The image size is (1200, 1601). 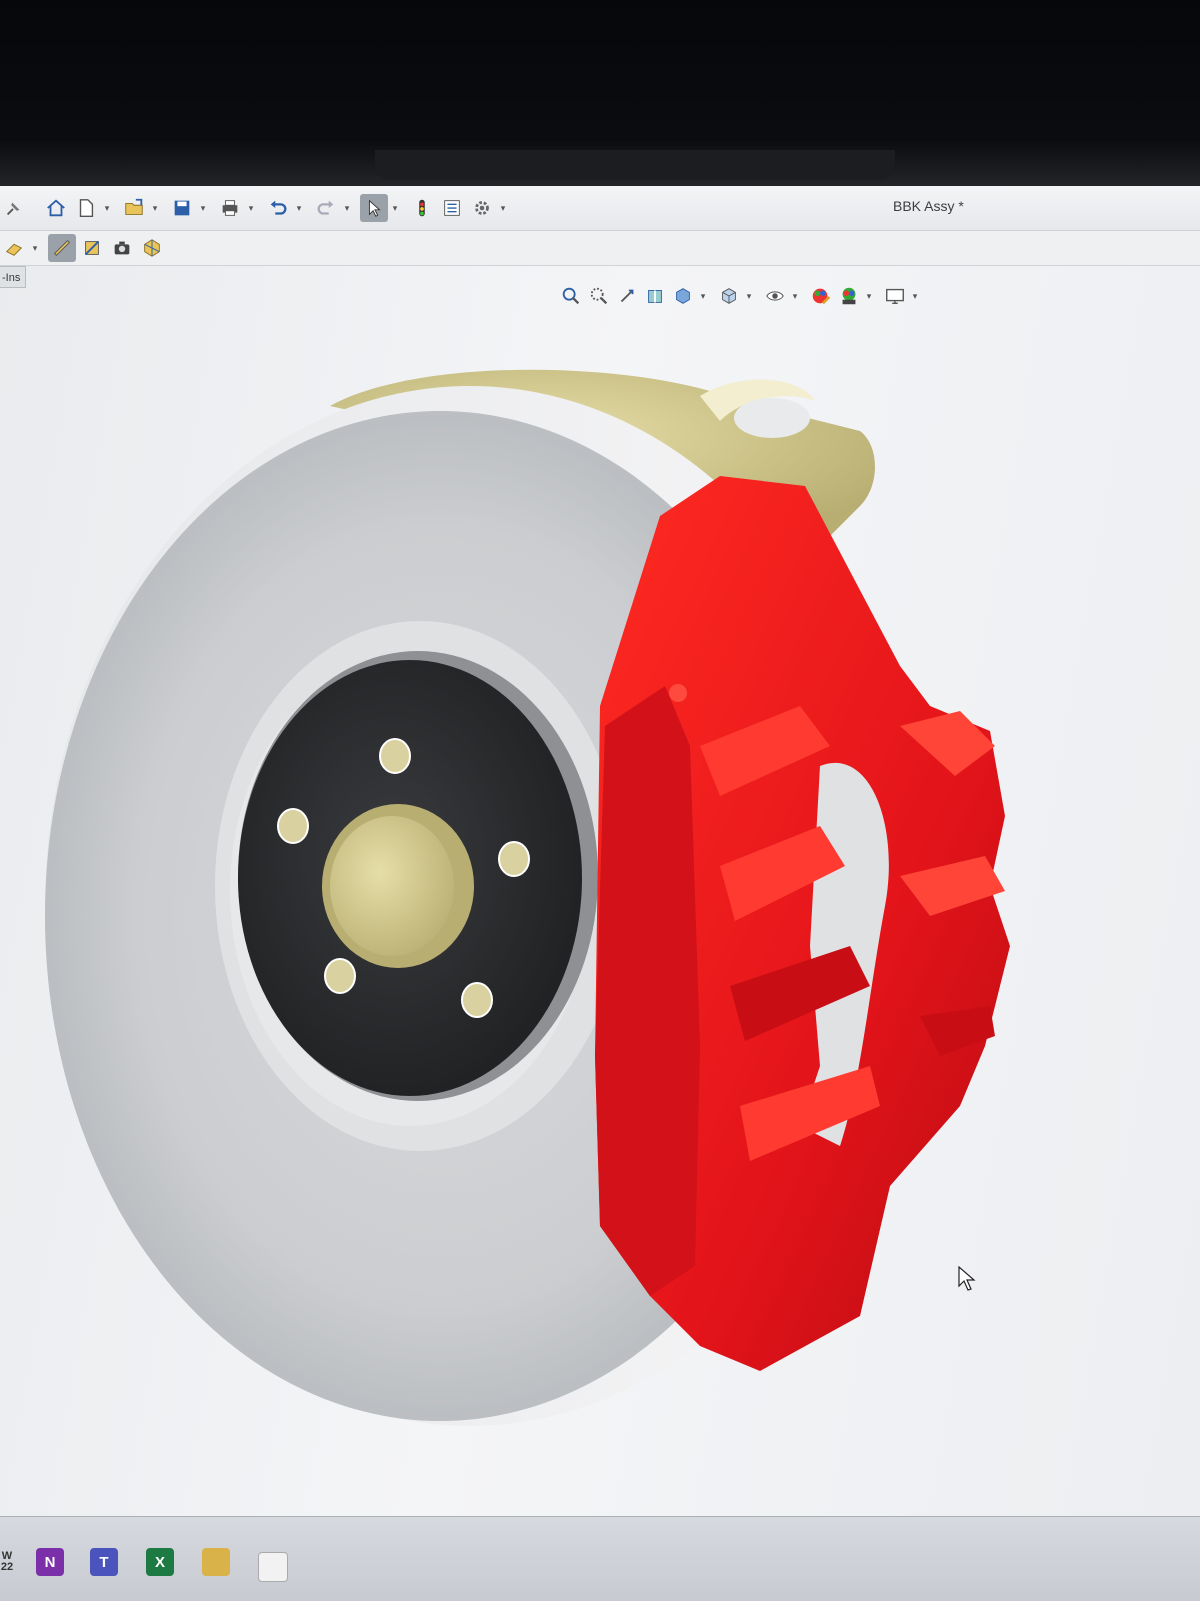 What do you see at coordinates (895, 296) in the screenshot?
I see `view-settings-icon` at bounding box center [895, 296].